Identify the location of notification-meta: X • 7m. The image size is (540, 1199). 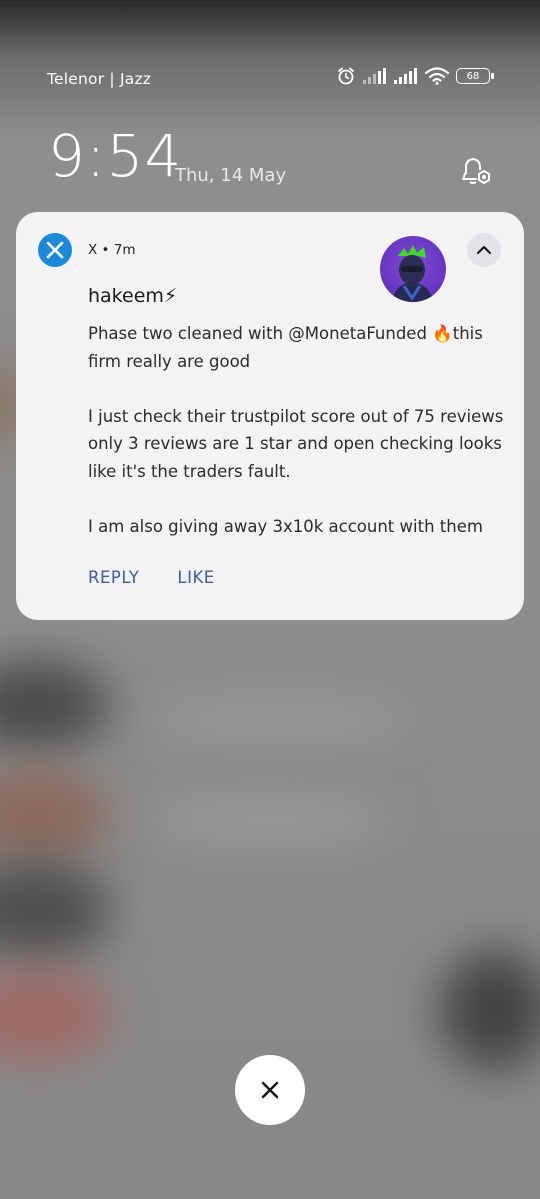
(112, 250).